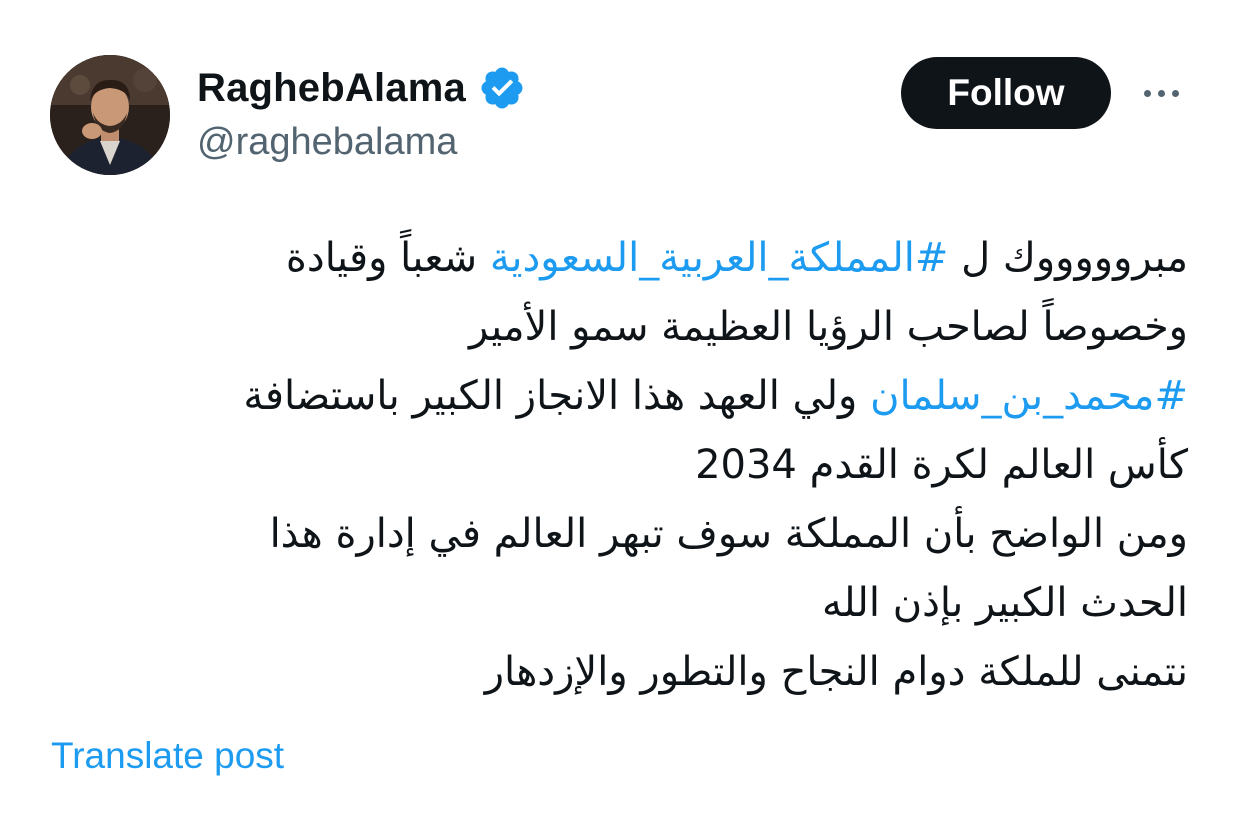 Image resolution: width=1242 pixels, height=825 pixels. What do you see at coordinates (828, 327) in the screenshot?
I see `post-line-2: وخصوصاً لصاحب الرؤيا العظيمة سمو الأمير` at bounding box center [828, 327].